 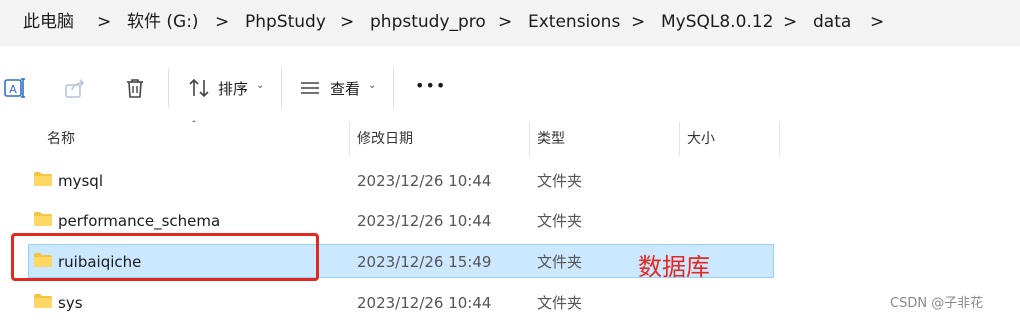 What do you see at coordinates (574, 22) in the screenshot?
I see `breadcrumb-item-extensions: Extensions` at bounding box center [574, 22].